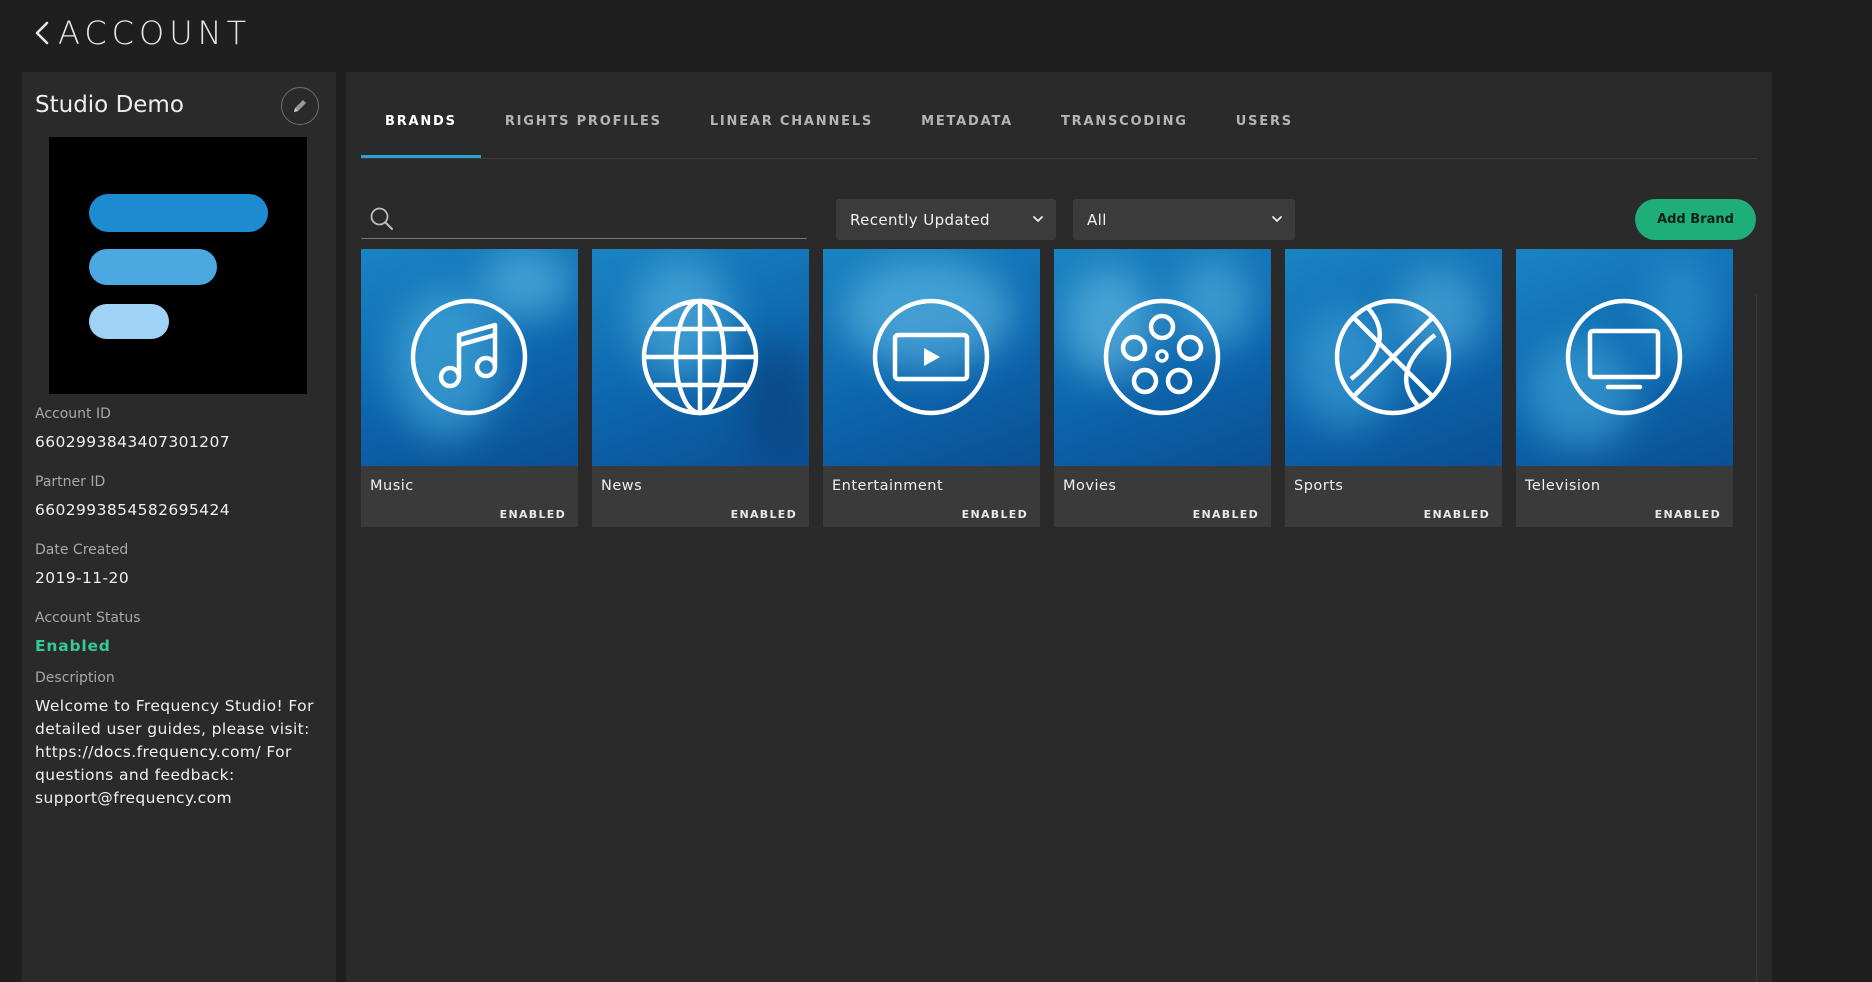  I want to click on brand-card-television: Television ENABLED, so click(1624, 388).